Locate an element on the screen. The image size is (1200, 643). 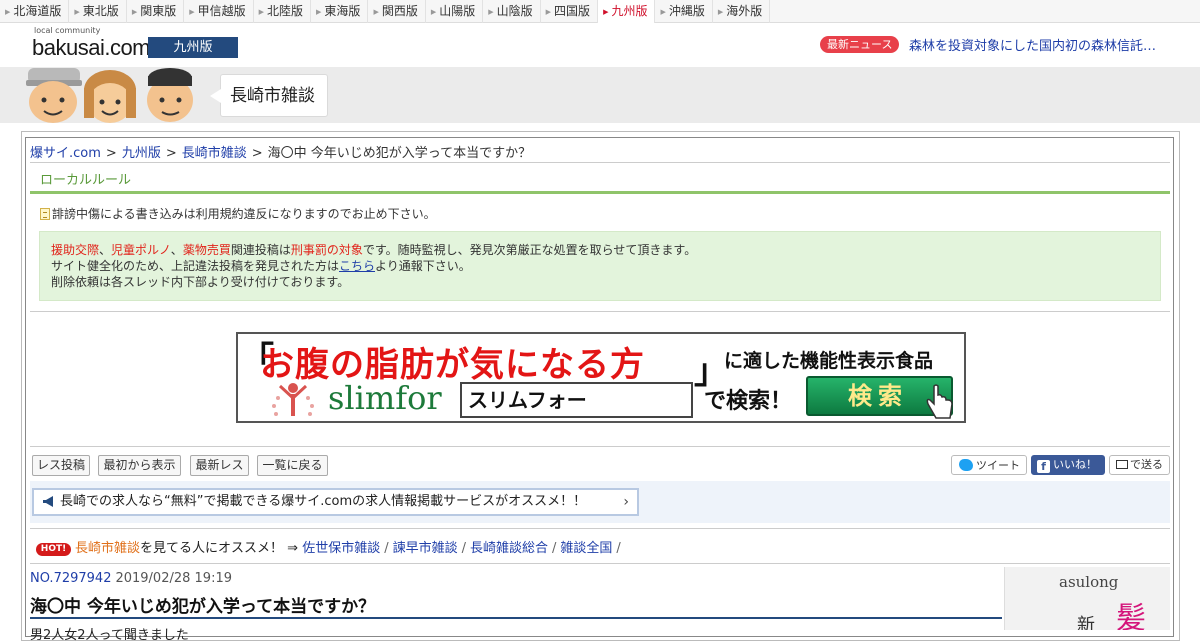
region-tab-hokkaido: ▶ 北海道版 is located at coordinates (35, 11).